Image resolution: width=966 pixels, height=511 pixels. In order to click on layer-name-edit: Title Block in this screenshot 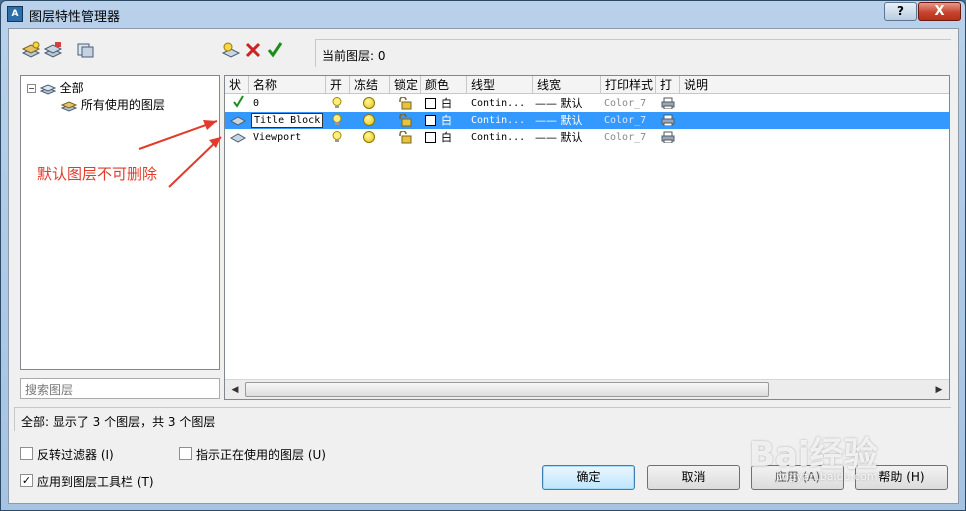, I will do `click(287, 120)`.